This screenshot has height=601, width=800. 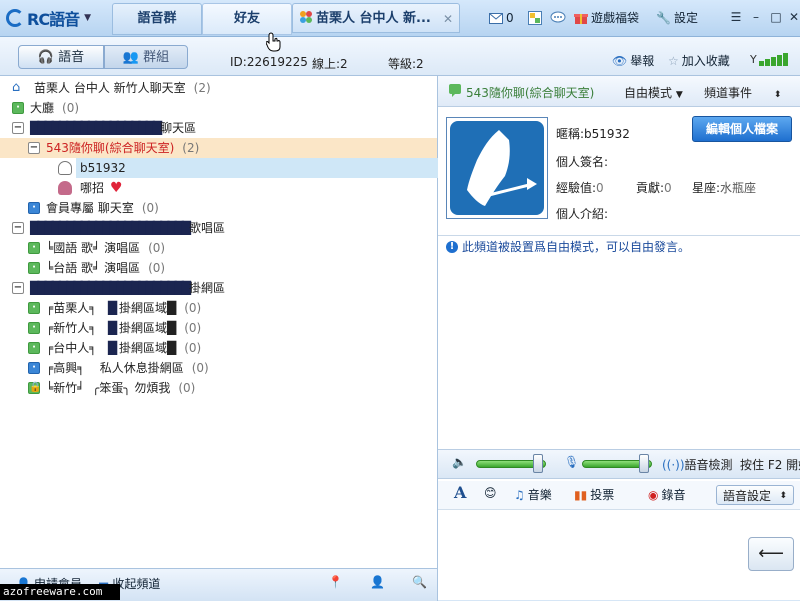 I want to click on app-logo: RC語音 ▼, so click(x=48, y=18).